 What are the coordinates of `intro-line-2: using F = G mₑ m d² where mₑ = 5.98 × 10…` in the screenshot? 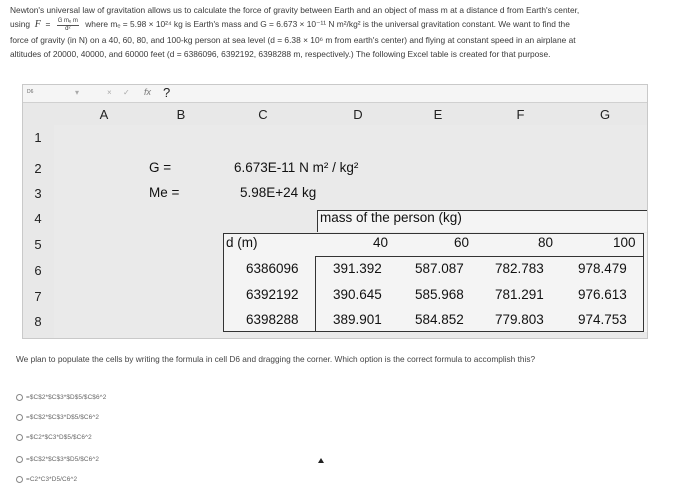 It's located at (352, 24).